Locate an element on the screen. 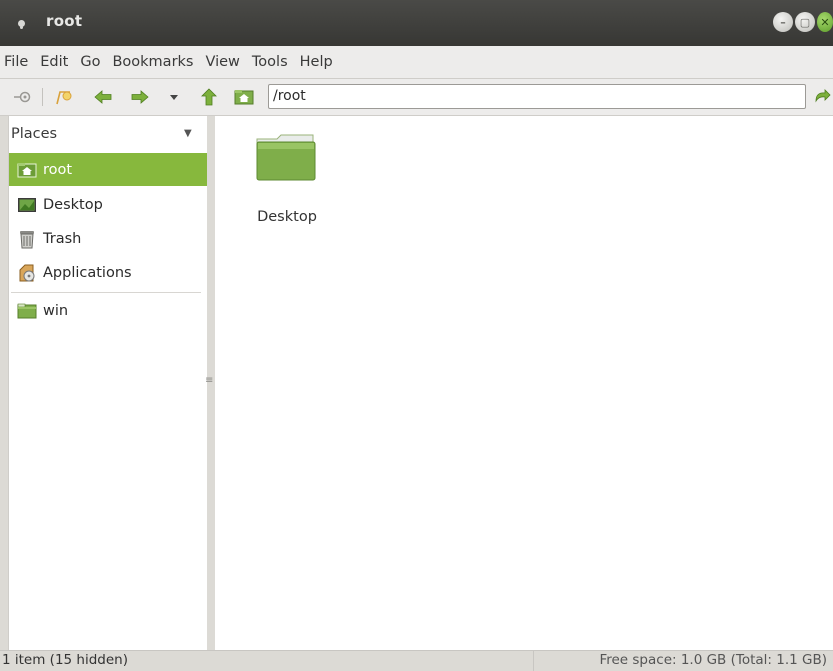  back-icon is located at coordinates (103, 97).